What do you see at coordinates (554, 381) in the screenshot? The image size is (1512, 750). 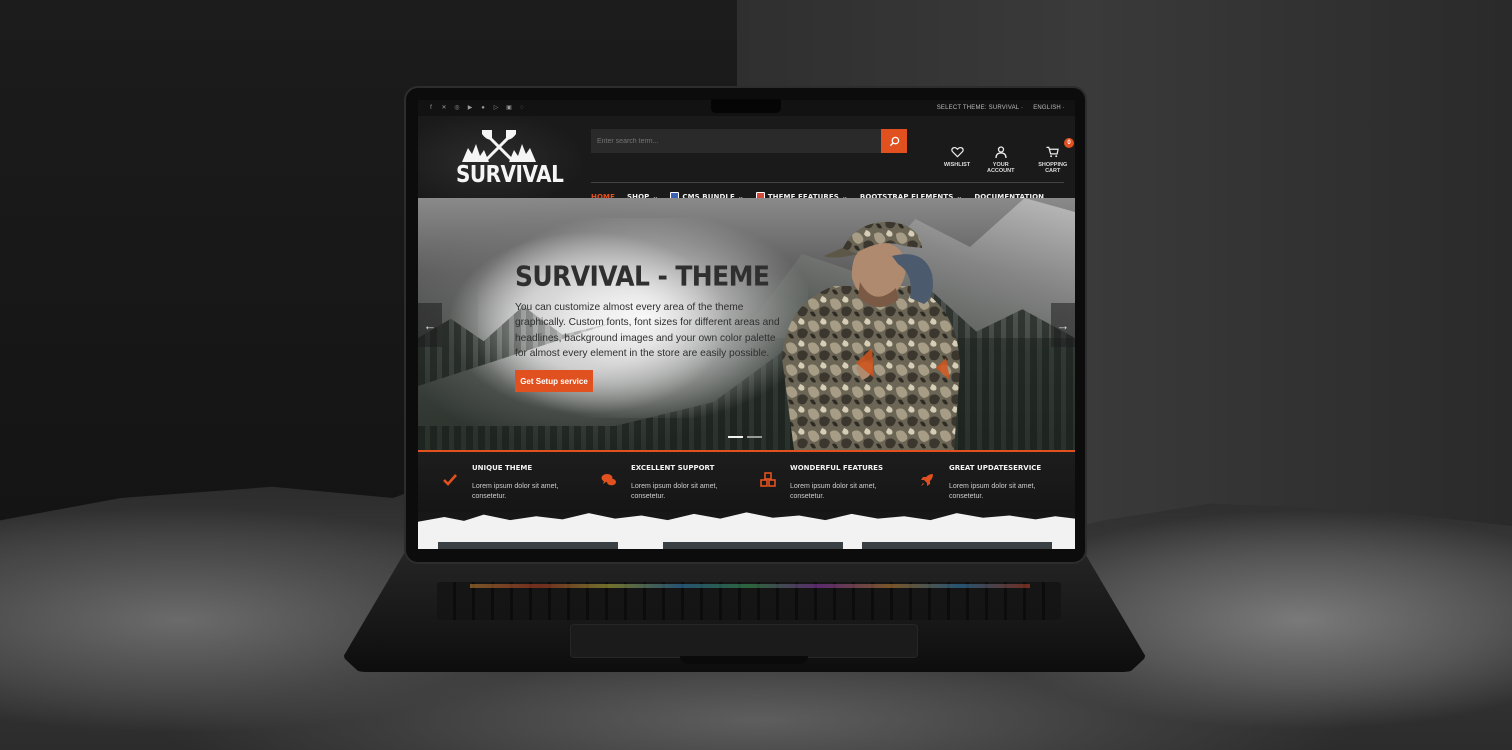 I see `get-setup-service-button: Get Setup service` at bounding box center [554, 381].